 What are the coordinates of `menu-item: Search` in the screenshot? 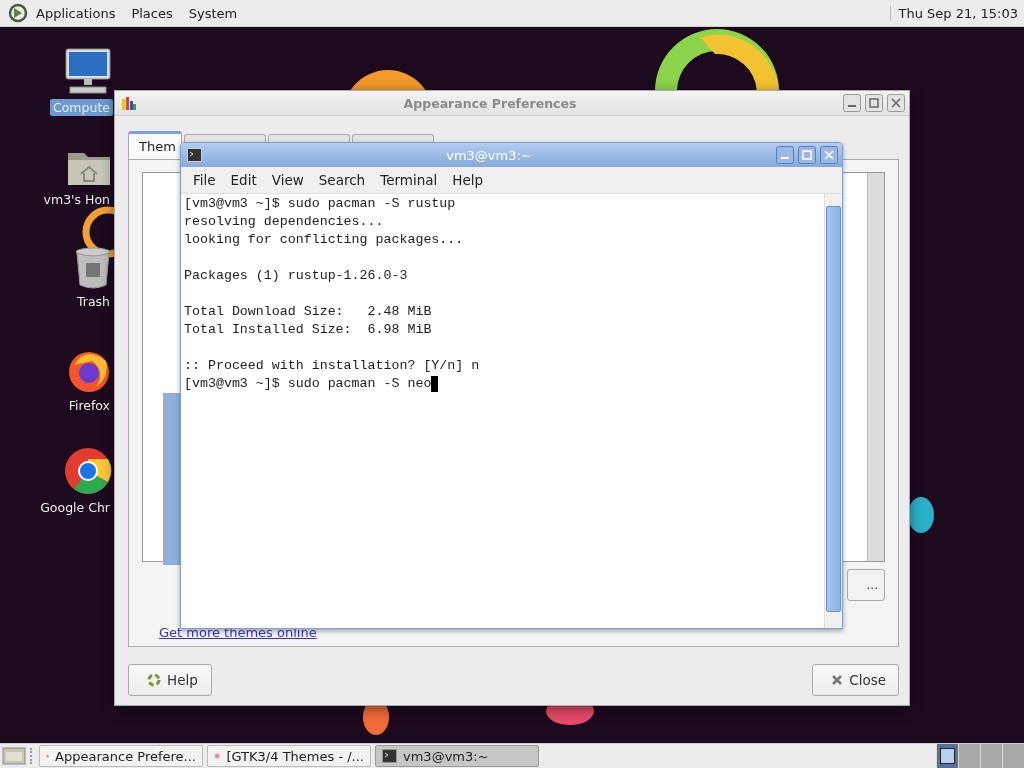 It's located at (342, 180).